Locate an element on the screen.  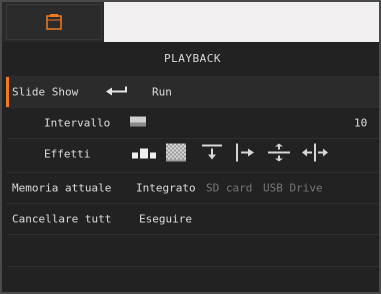
tab-inactive-area is located at coordinates (241, 22).